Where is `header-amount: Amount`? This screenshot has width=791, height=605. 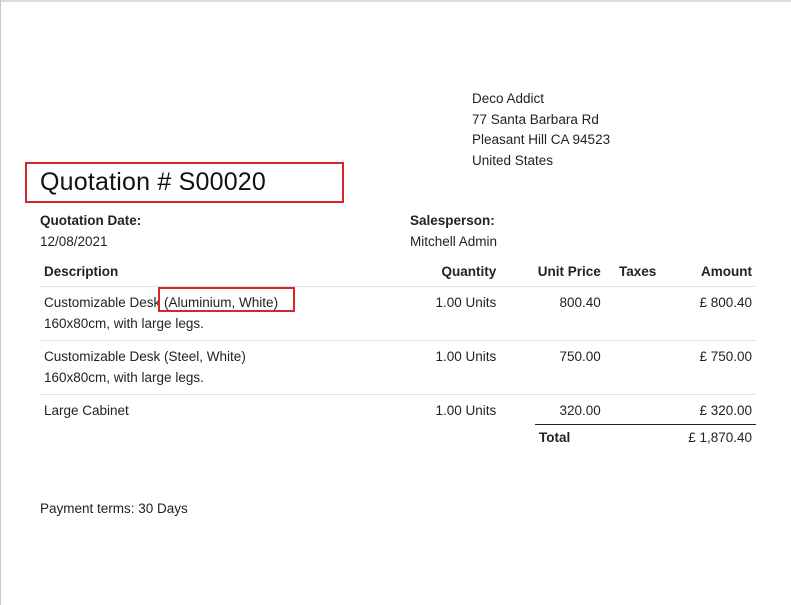
header-amount: Amount is located at coordinates (713, 272).